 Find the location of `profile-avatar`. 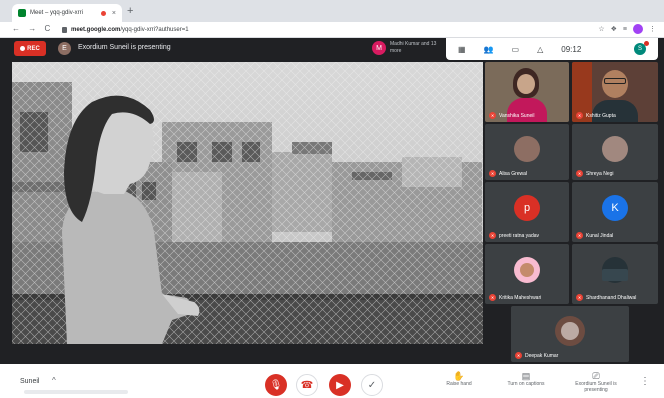

profile-avatar is located at coordinates (638, 29).